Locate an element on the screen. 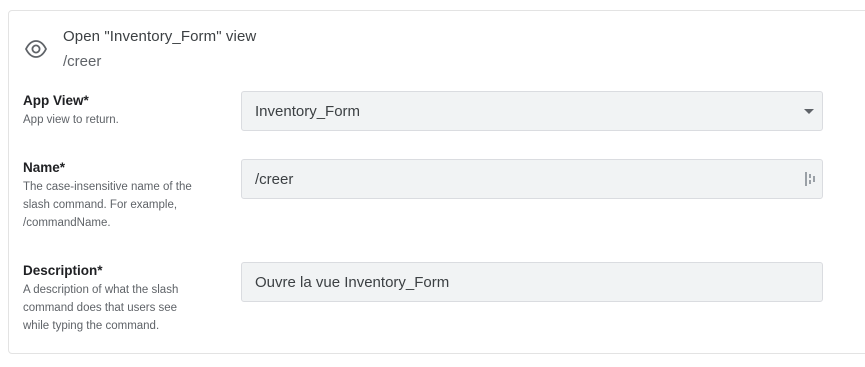 The height and width of the screenshot is (367, 865). command-picker-icon is located at coordinates (811, 179).